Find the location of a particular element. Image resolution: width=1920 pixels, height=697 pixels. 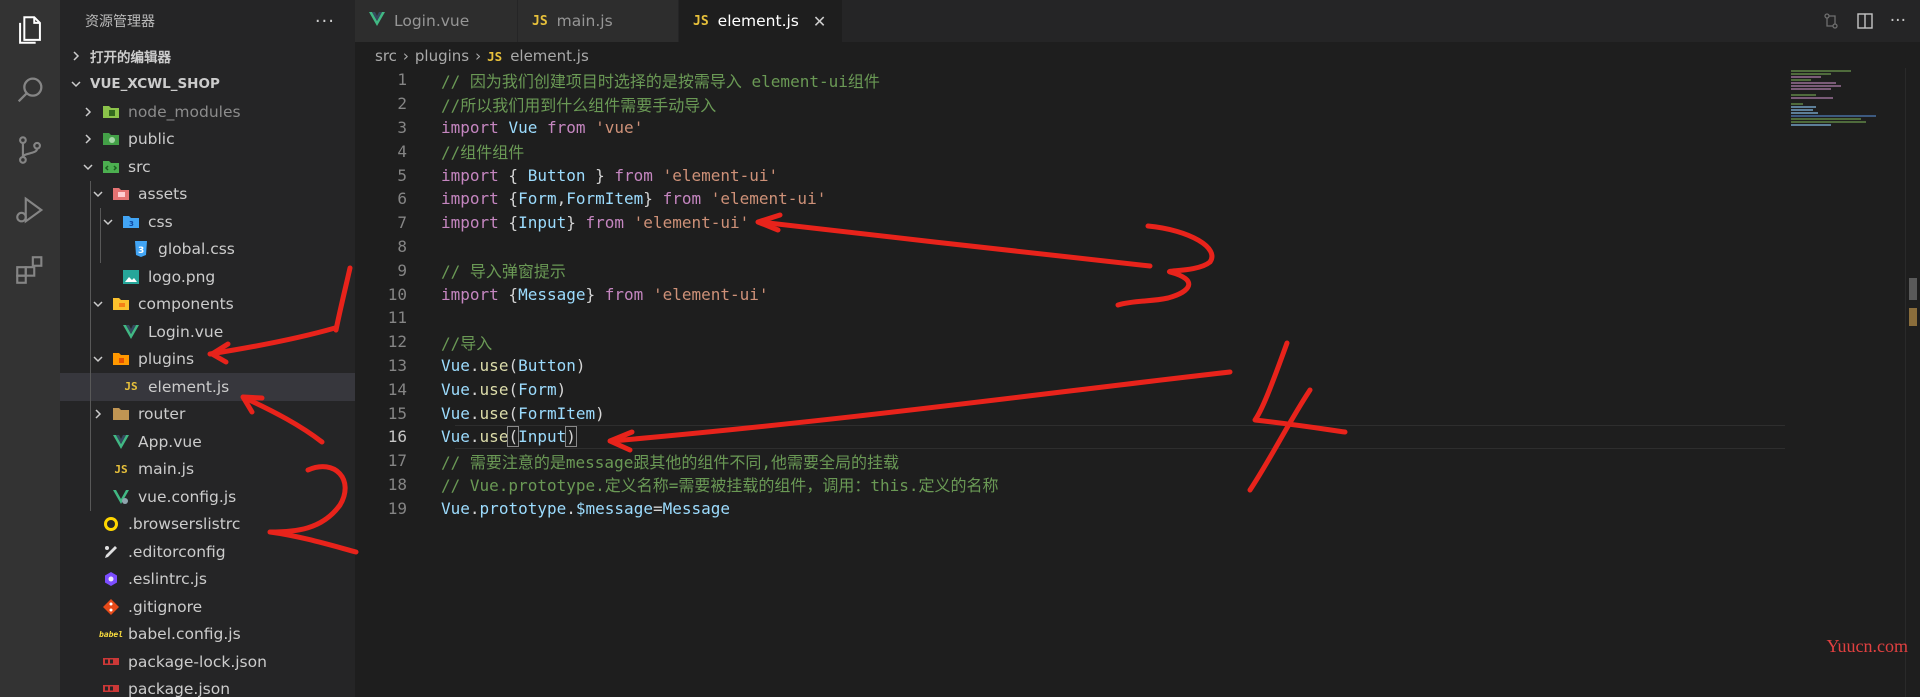

tree-file-vue-config-js: vue.config.js is located at coordinates (207, 497).